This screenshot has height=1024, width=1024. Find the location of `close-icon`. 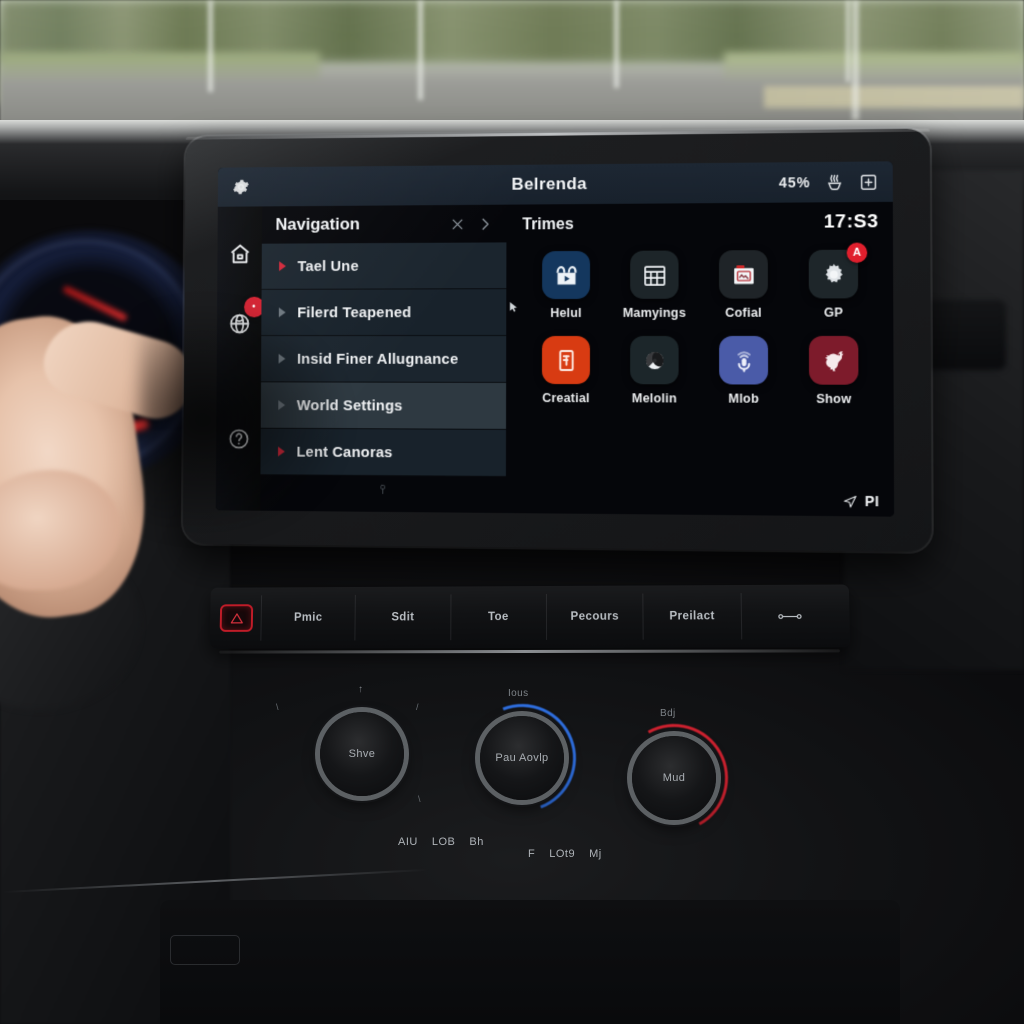

close-icon is located at coordinates (457, 223).